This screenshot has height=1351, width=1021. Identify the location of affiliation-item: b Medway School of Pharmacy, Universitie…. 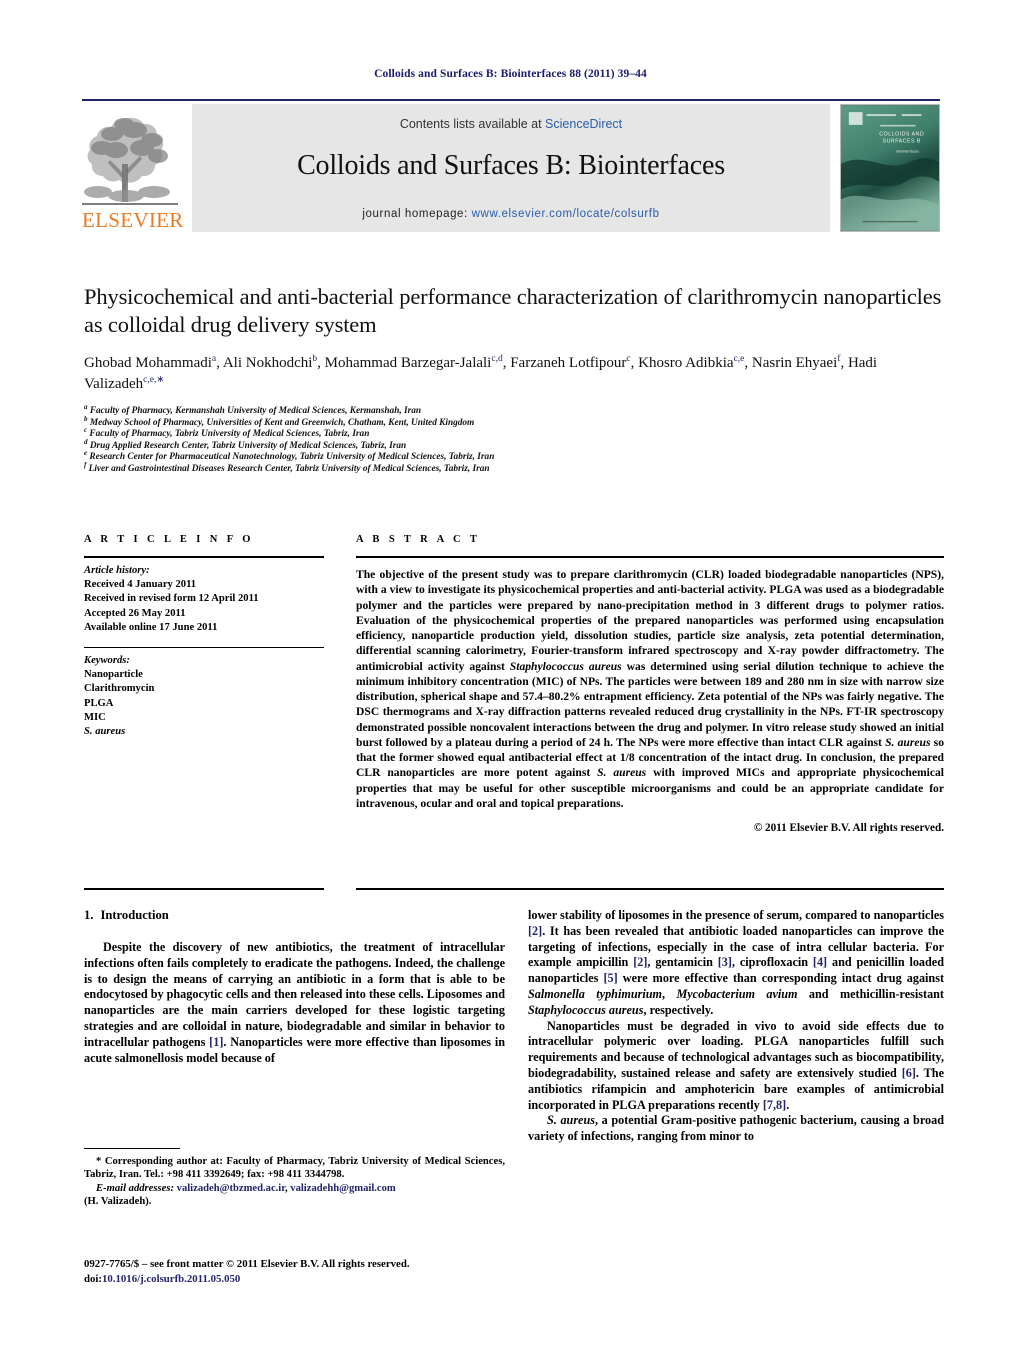
(514, 422).